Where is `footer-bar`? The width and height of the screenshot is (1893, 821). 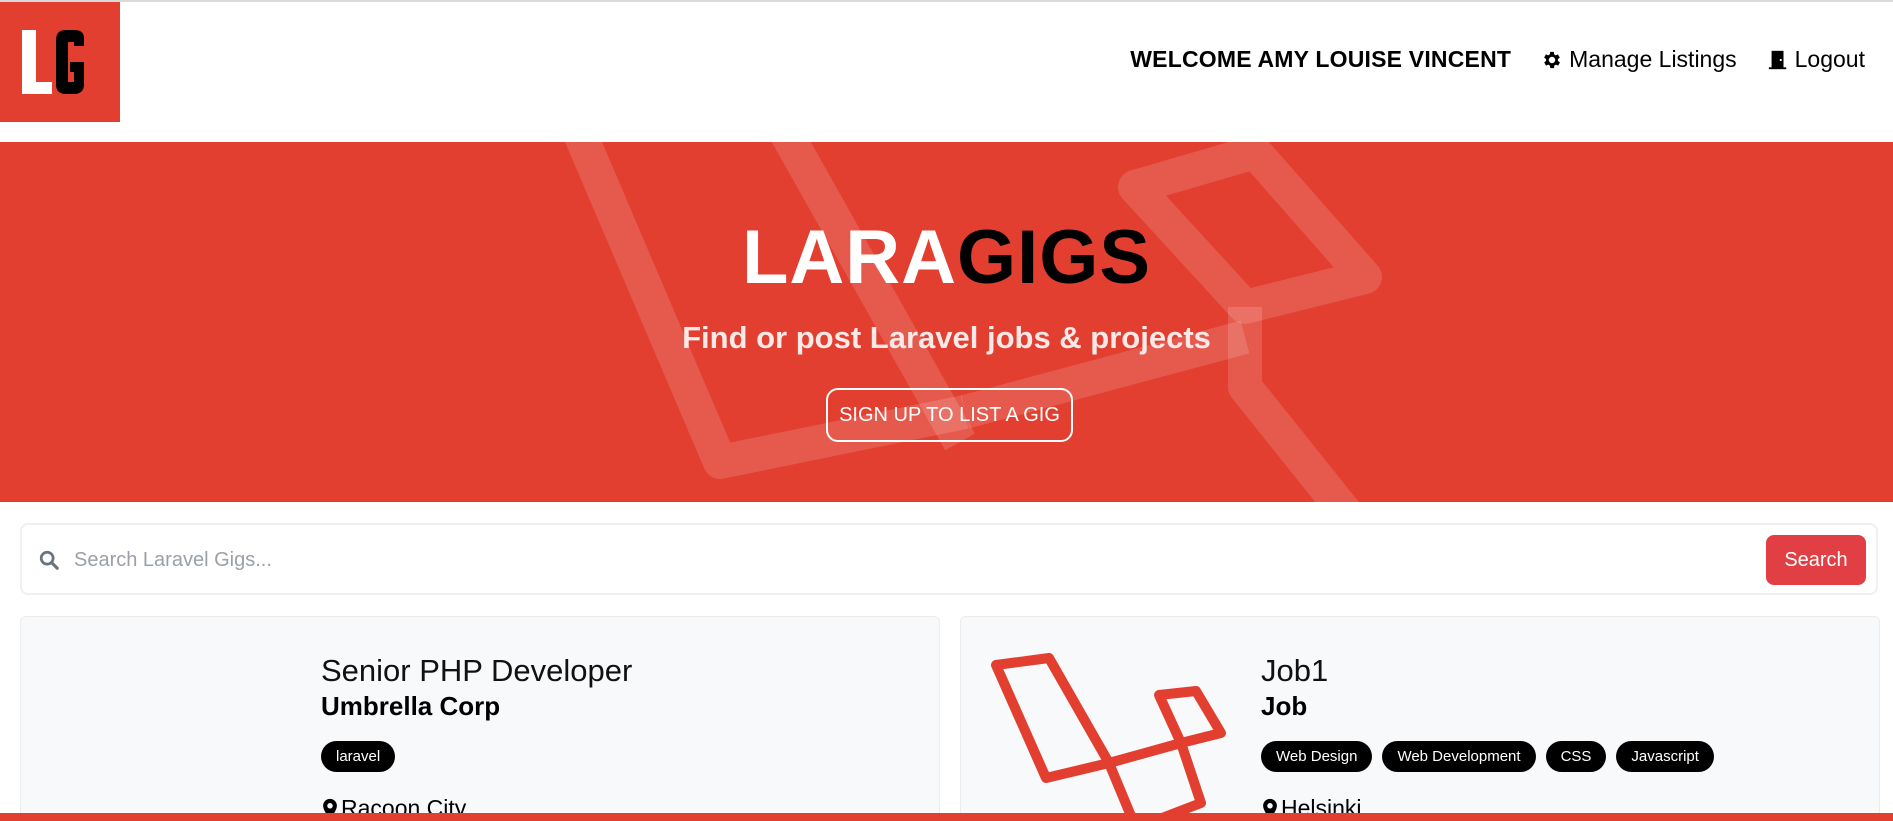 footer-bar is located at coordinates (946, 817).